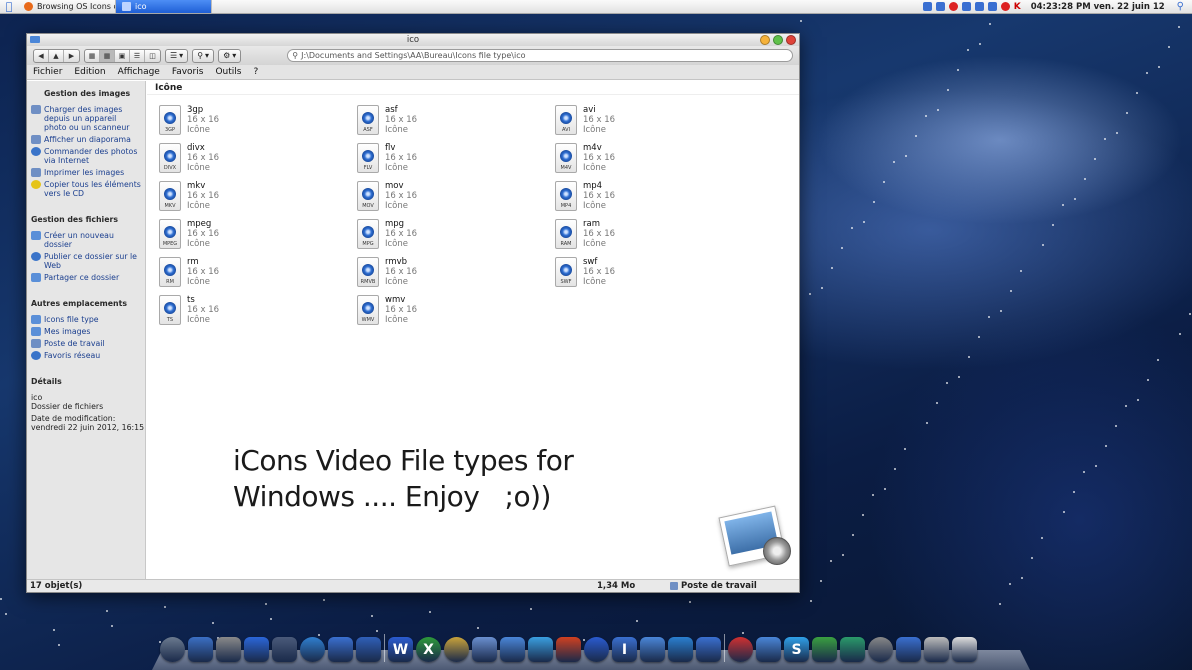 Image resolution: width=1192 pixels, height=670 pixels. What do you see at coordinates (88, 331) in the screenshot?
I see `sidebar-item-my-pictures: Mes images` at bounding box center [88, 331].